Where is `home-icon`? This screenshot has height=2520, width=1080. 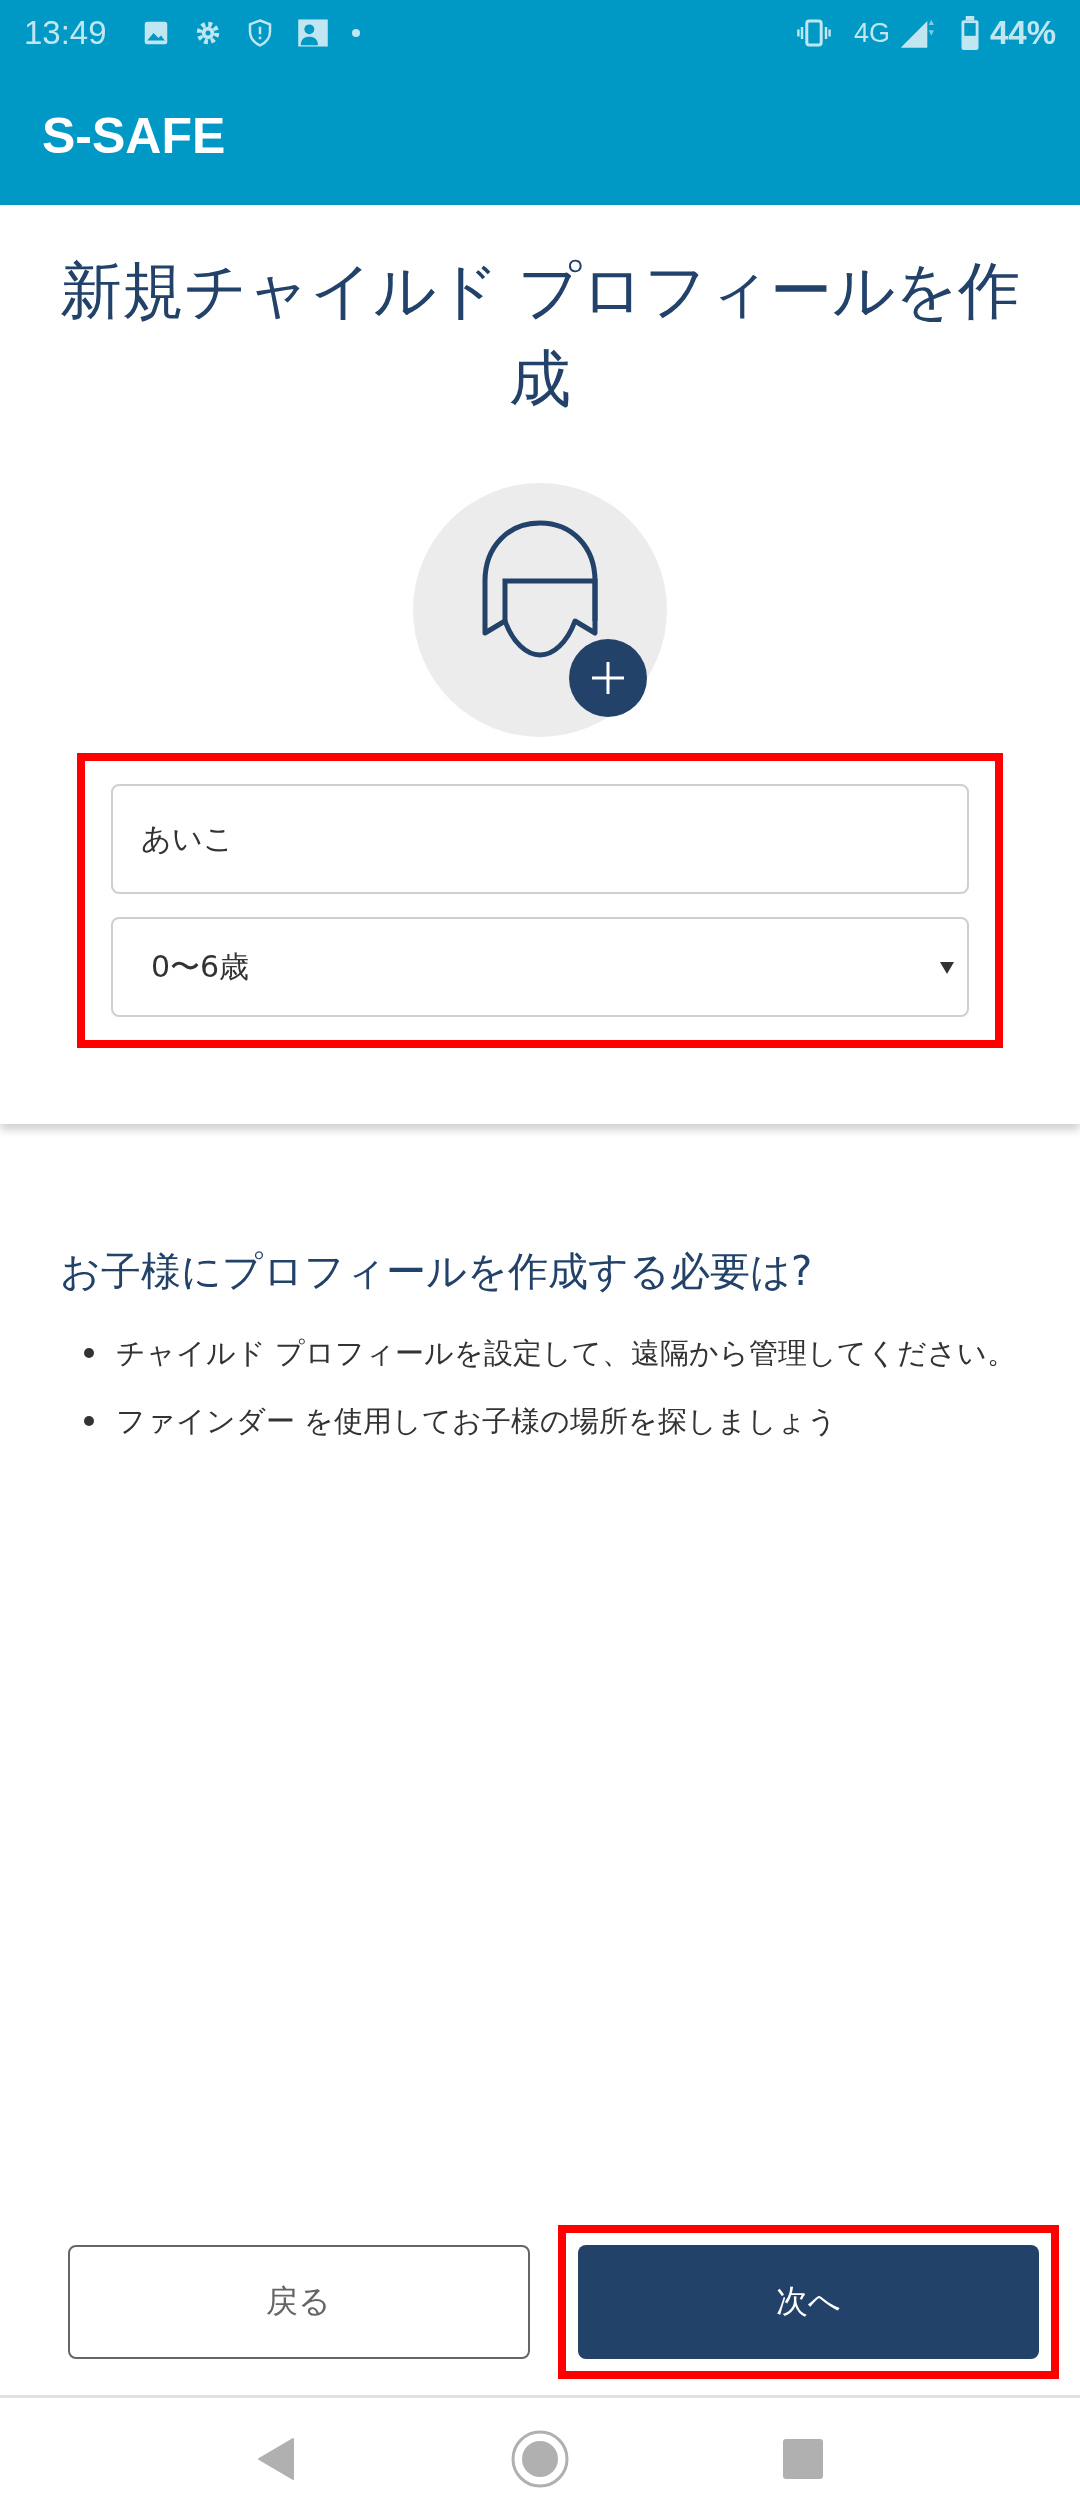 home-icon is located at coordinates (540, 2459).